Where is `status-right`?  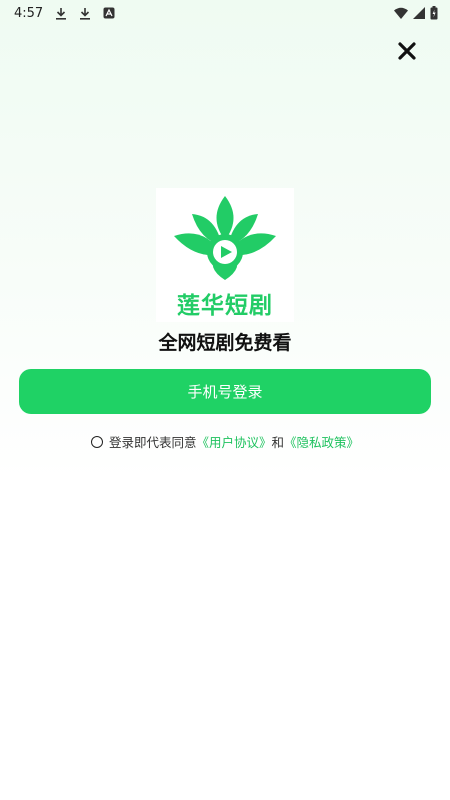
status-right is located at coordinates (416, 13).